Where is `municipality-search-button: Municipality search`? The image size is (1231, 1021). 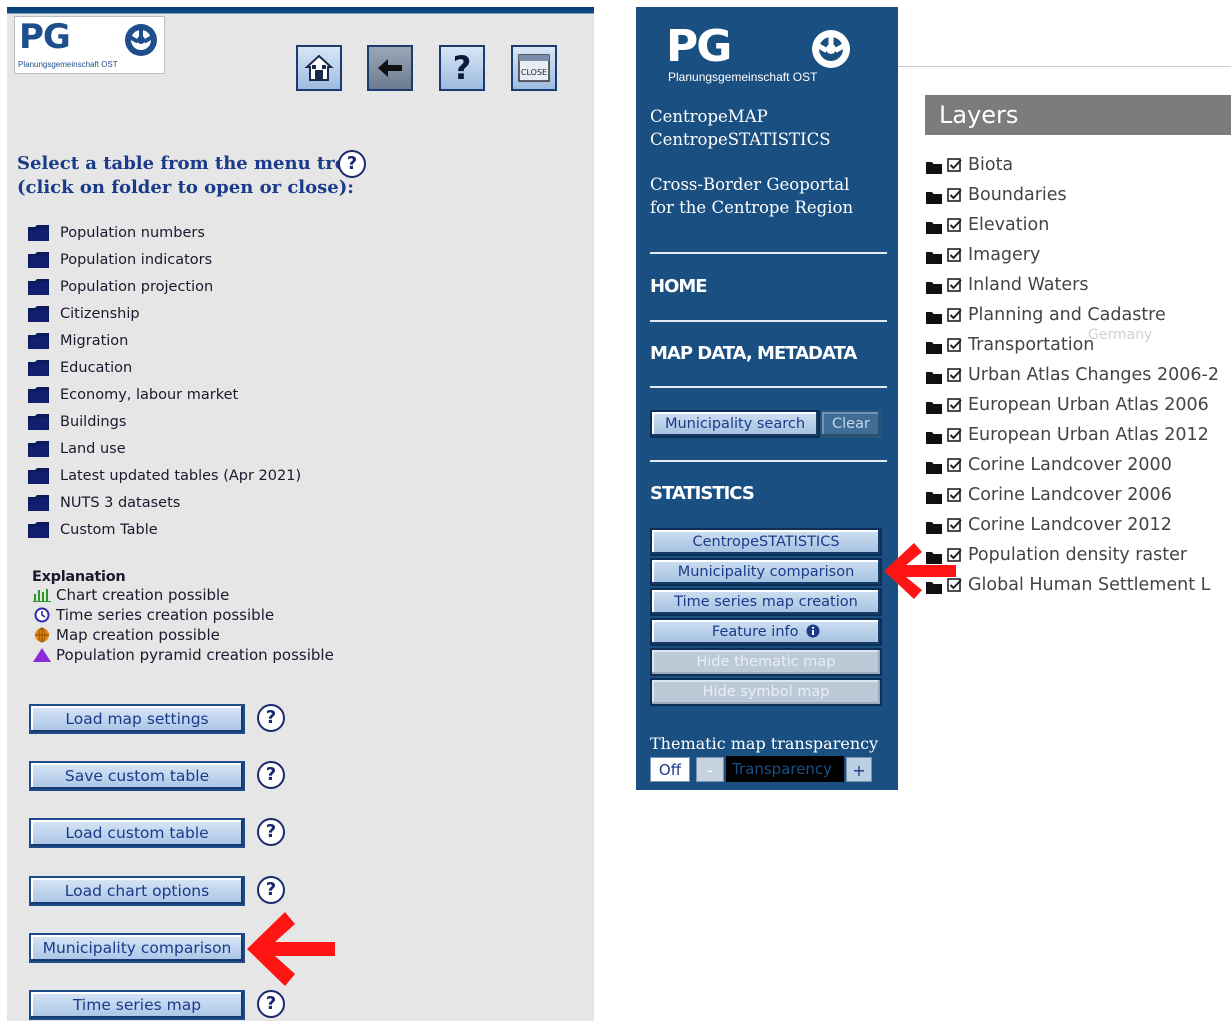
municipality-search-button: Municipality search is located at coordinates (735, 424).